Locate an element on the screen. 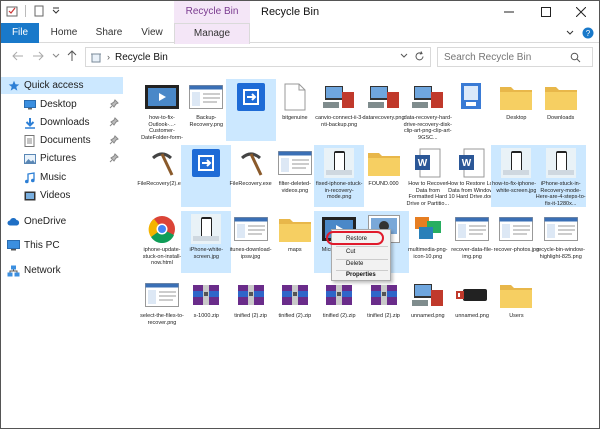  search-box is located at coordinates (515, 57).